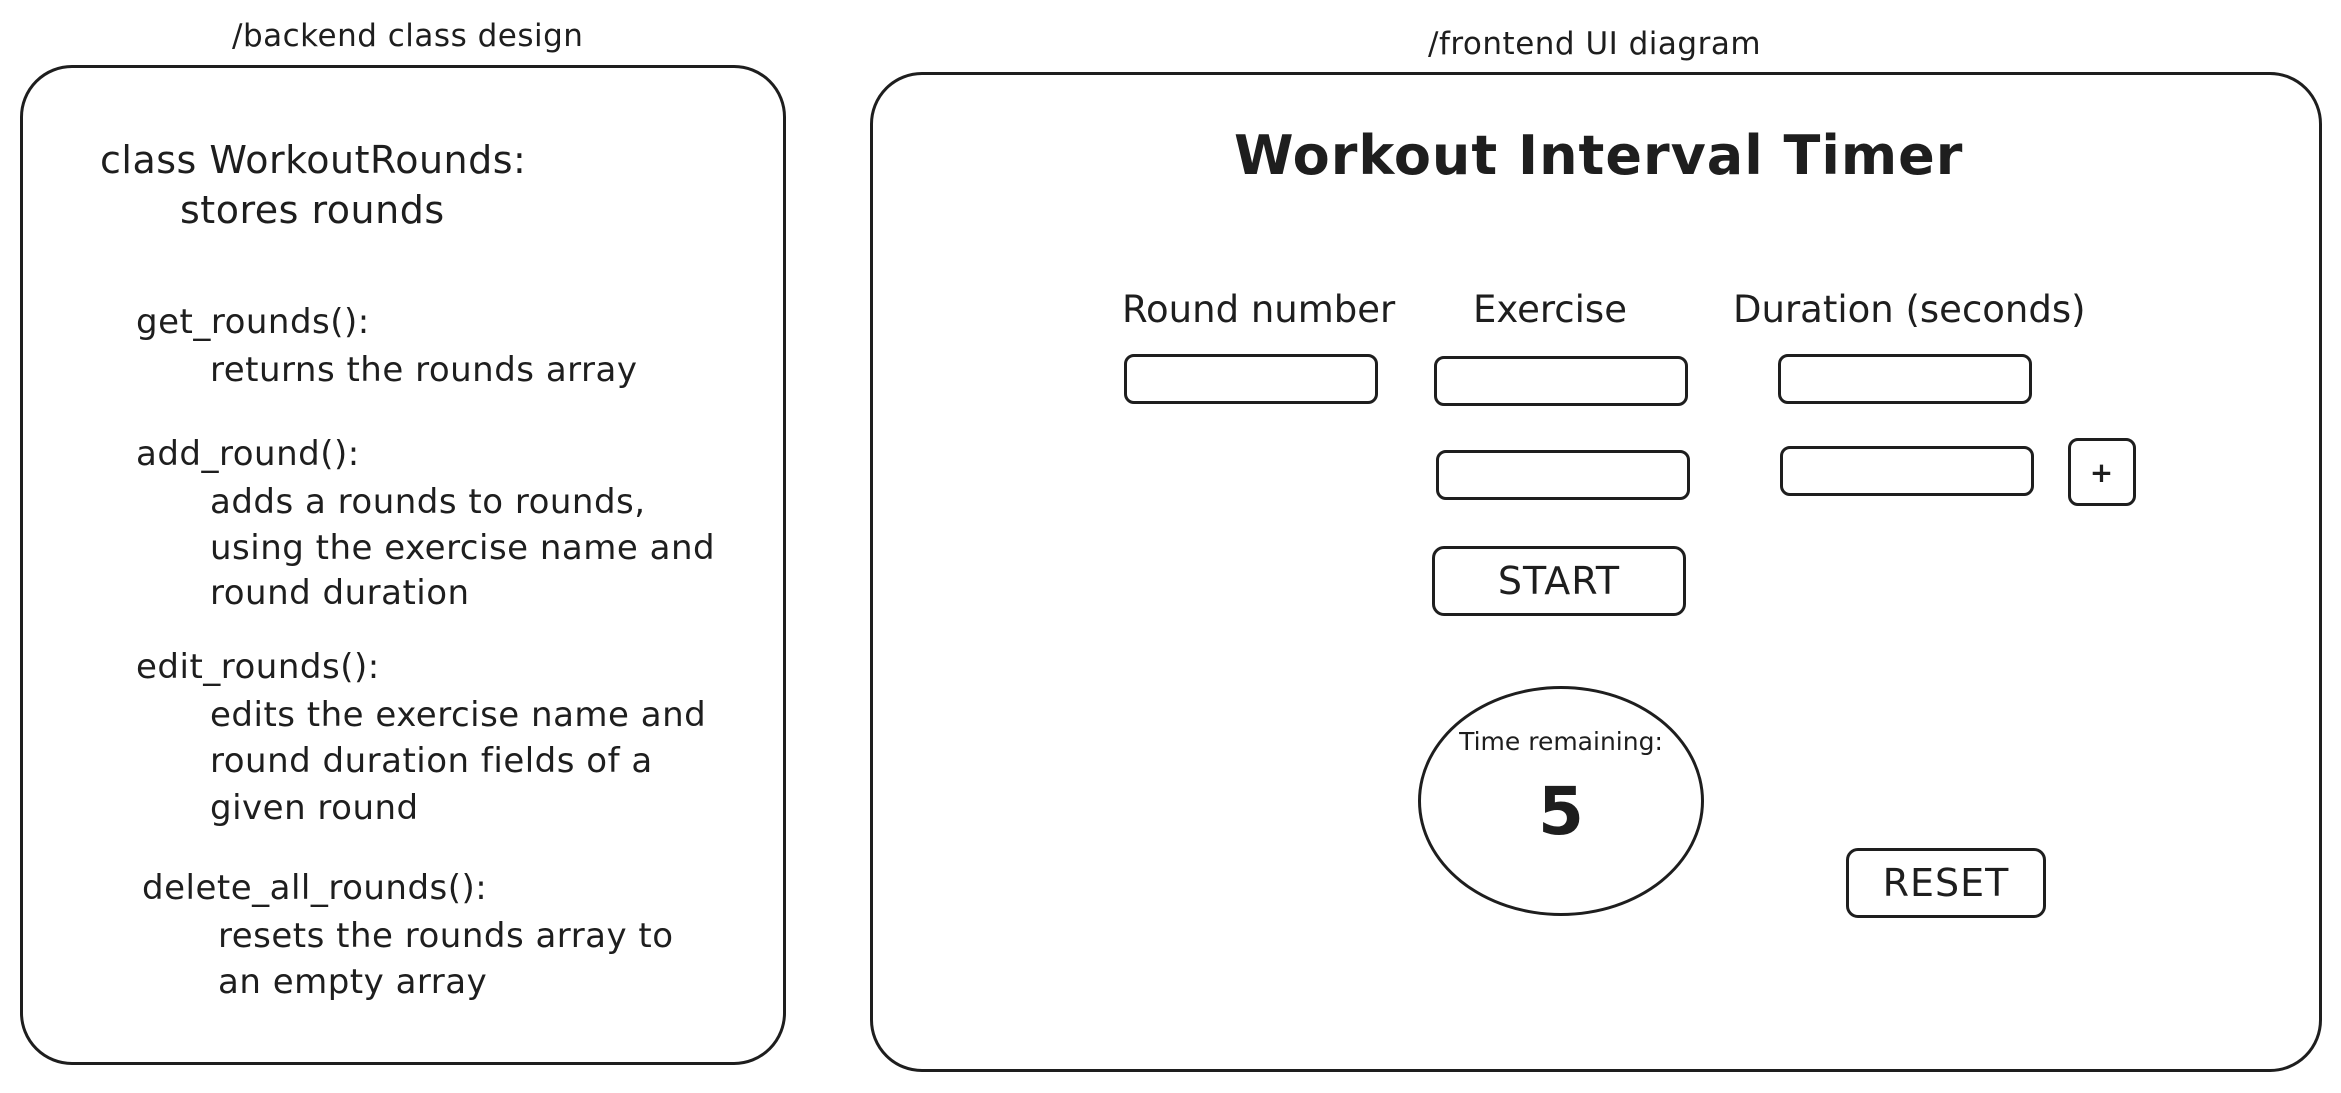  I want to click on class-description: stores rounds, so click(312, 210).